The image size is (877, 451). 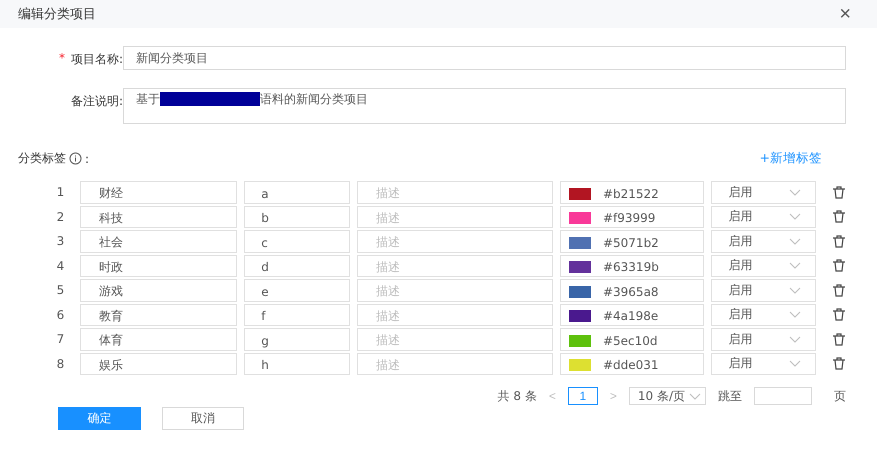 What do you see at coordinates (632, 192) in the screenshot?
I see `color-field: #b21522` at bounding box center [632, 192].